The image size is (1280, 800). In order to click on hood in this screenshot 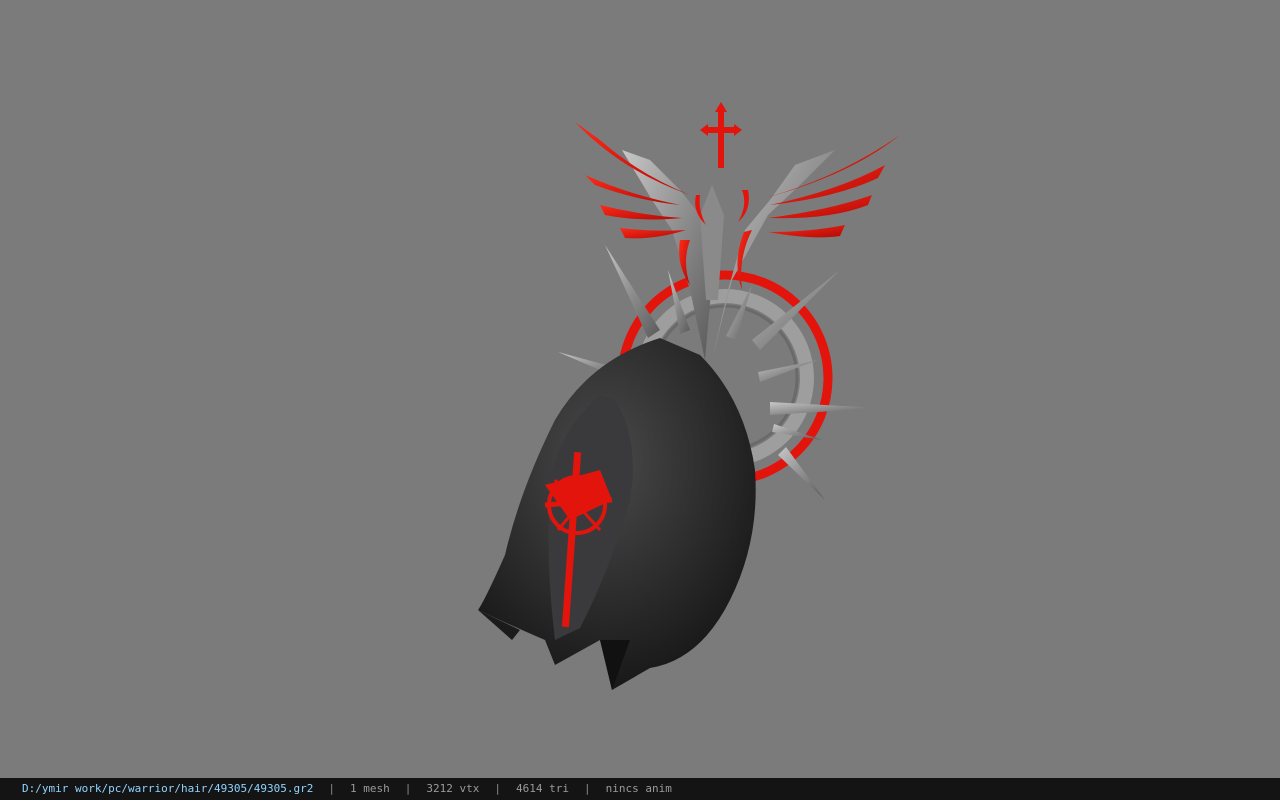, I will do `click(617, 514)`.